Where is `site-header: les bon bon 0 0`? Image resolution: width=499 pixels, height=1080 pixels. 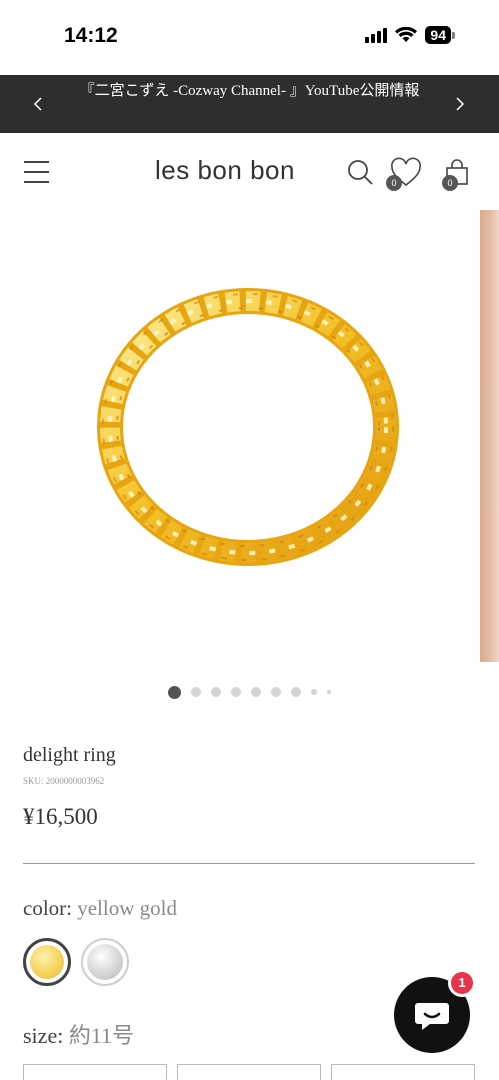
site-header: les bon bon 0 0 is located at coordinates (249, 171).